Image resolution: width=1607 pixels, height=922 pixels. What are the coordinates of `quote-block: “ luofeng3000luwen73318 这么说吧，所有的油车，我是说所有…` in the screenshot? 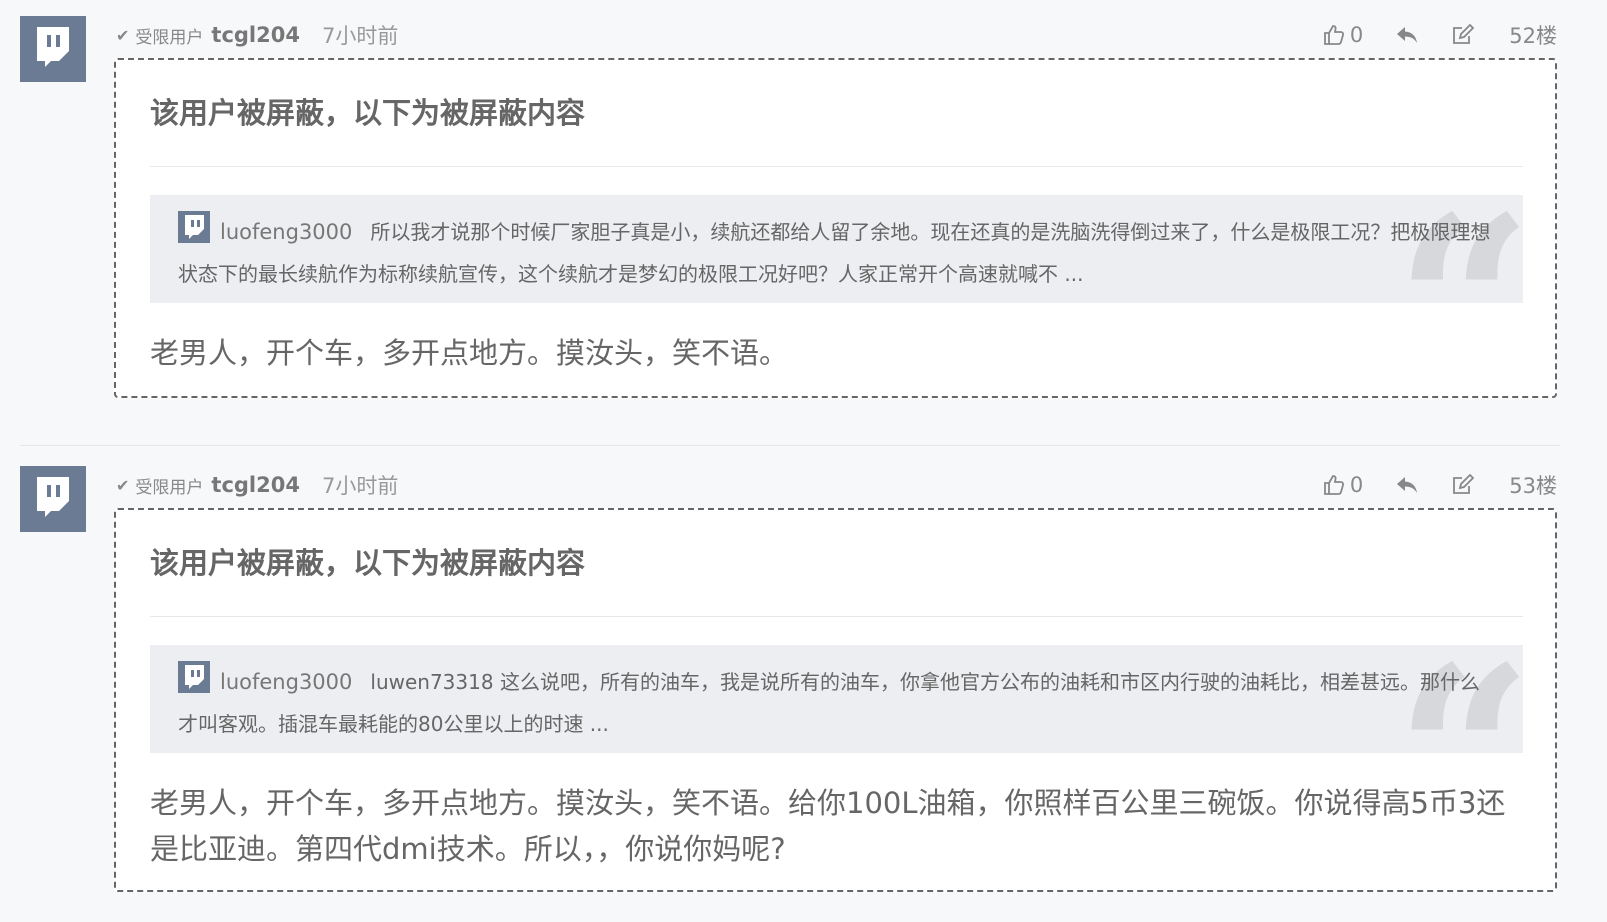 It's located at (836, 699).